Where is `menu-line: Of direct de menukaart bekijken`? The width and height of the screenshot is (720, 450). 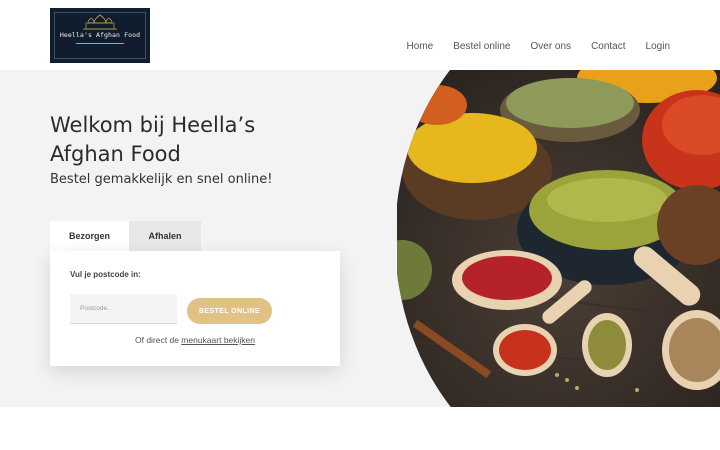
menu-line: Of direct de menukaart bekijken is located at coordinates (195, 340).